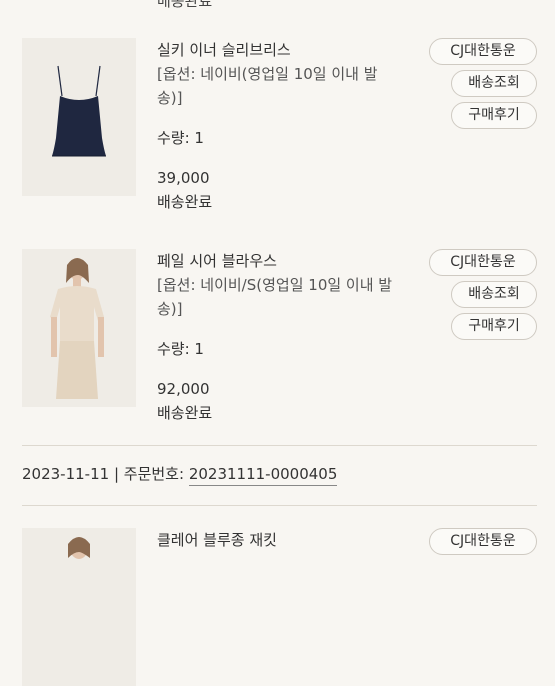 This screenshot has height=686, width=555. I want to click on model-jacket-image, so click(79, 607).